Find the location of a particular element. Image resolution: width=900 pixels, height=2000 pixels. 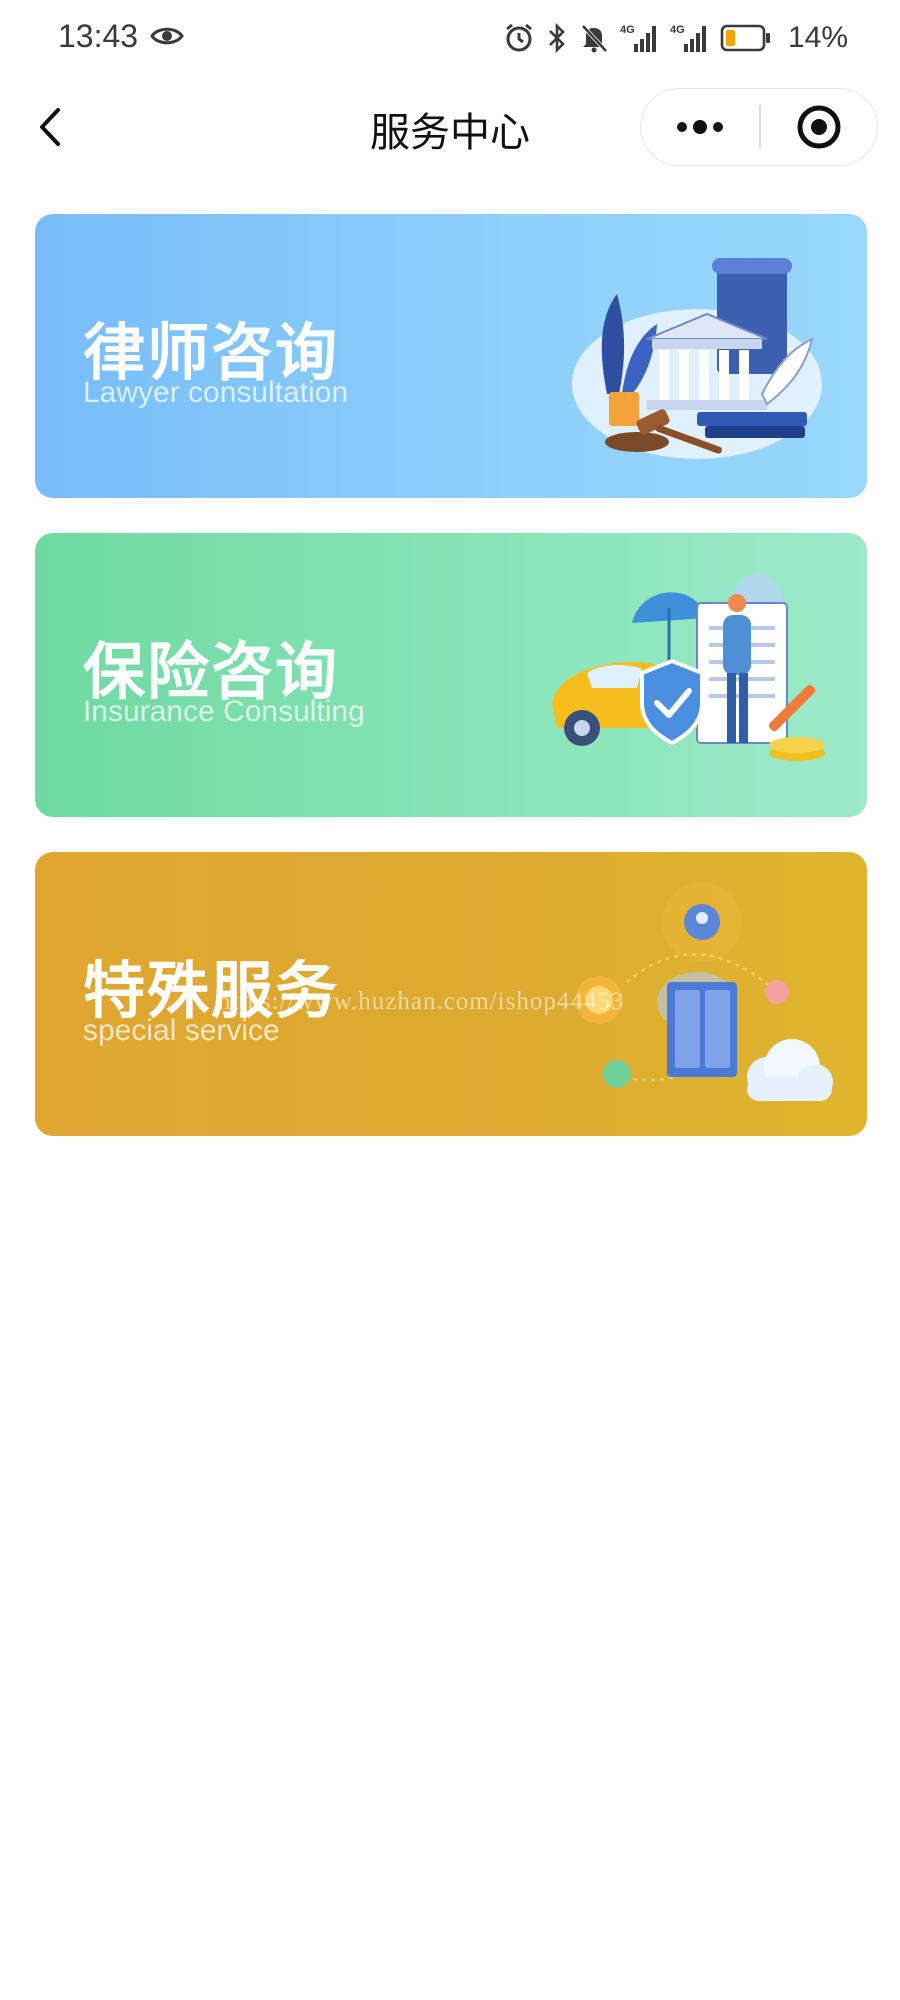

mini-program-capsule is located at coordinates (759, 127).